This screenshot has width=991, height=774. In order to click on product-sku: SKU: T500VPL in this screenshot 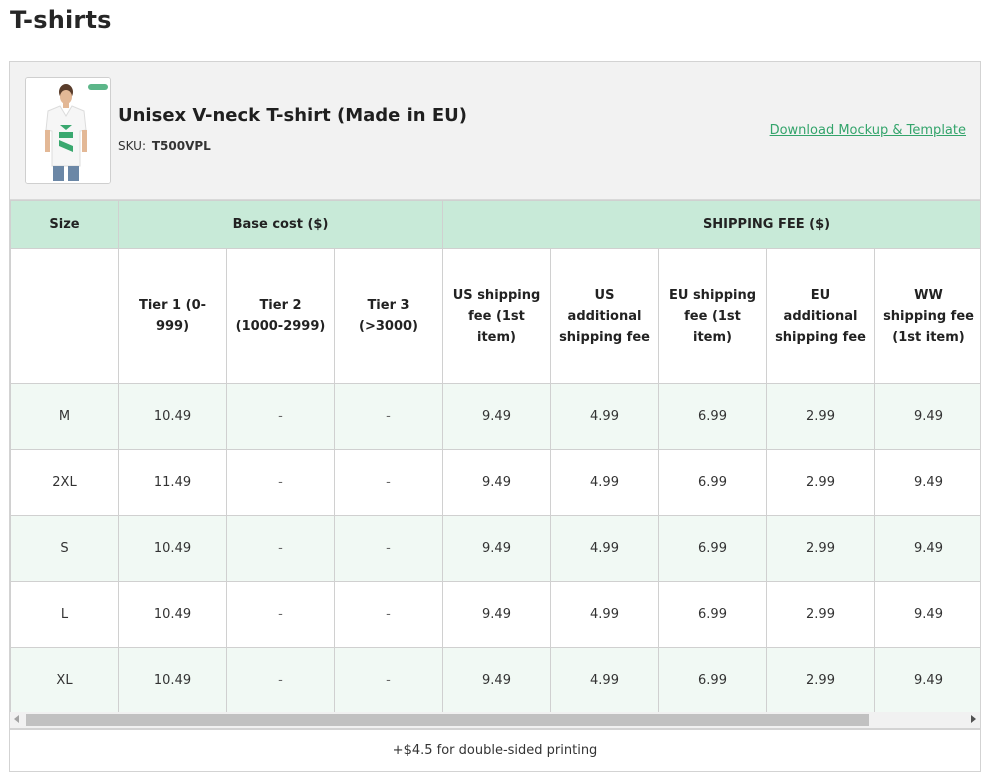, I will do `click(164, 146)`.